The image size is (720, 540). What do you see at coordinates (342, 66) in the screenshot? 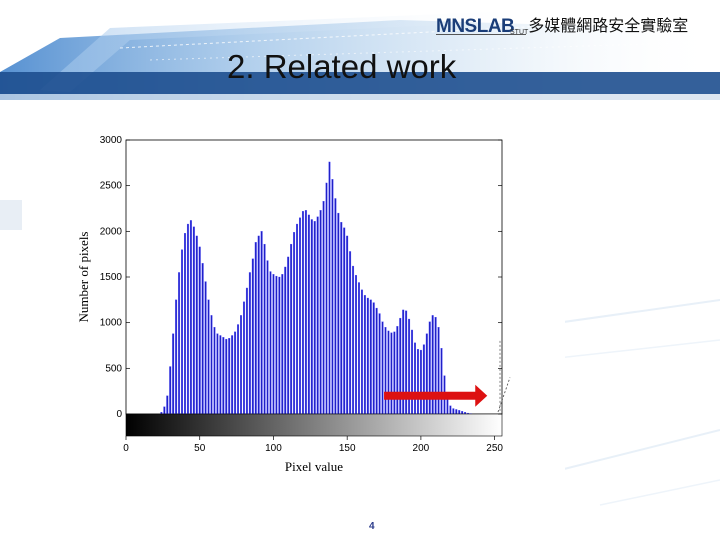
I see `slide-title: 2. Related work` at bounding box center [342, 66].